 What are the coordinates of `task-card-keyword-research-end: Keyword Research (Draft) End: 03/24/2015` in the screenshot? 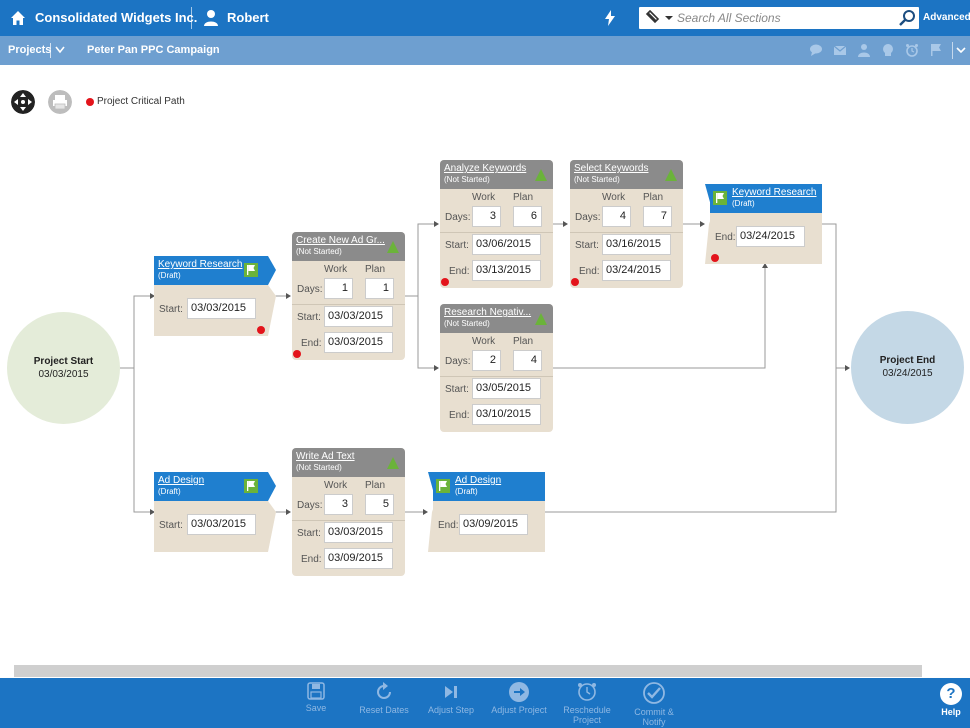 It's located at (766, 224).